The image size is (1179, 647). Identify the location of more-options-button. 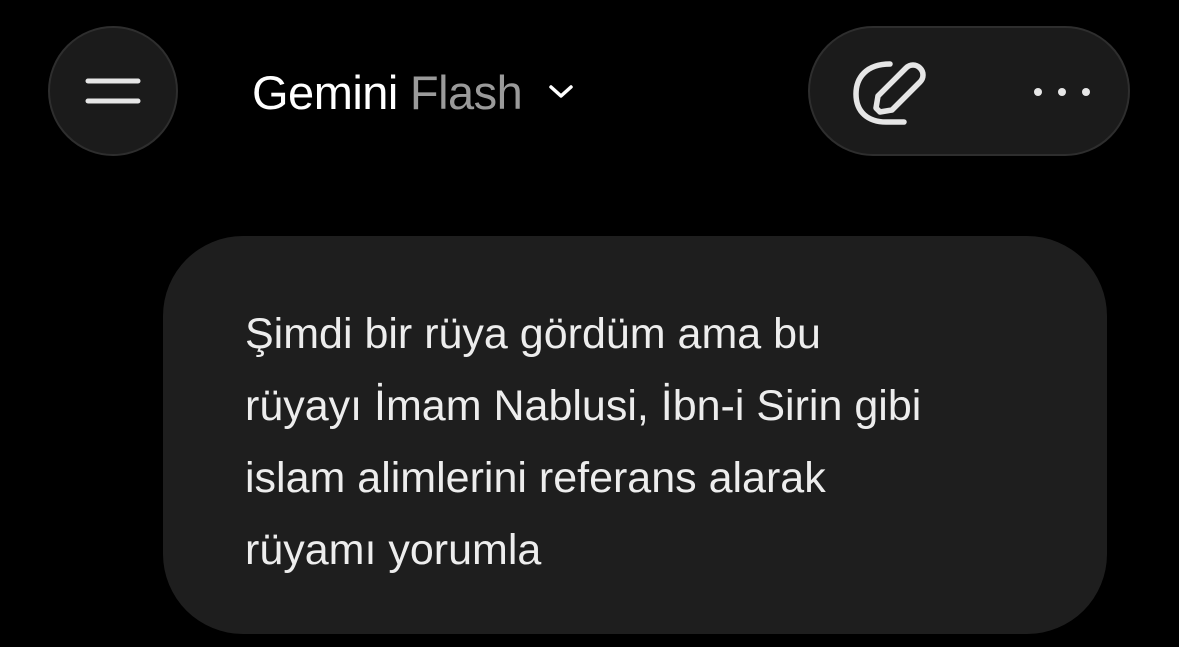
(1062, 92).